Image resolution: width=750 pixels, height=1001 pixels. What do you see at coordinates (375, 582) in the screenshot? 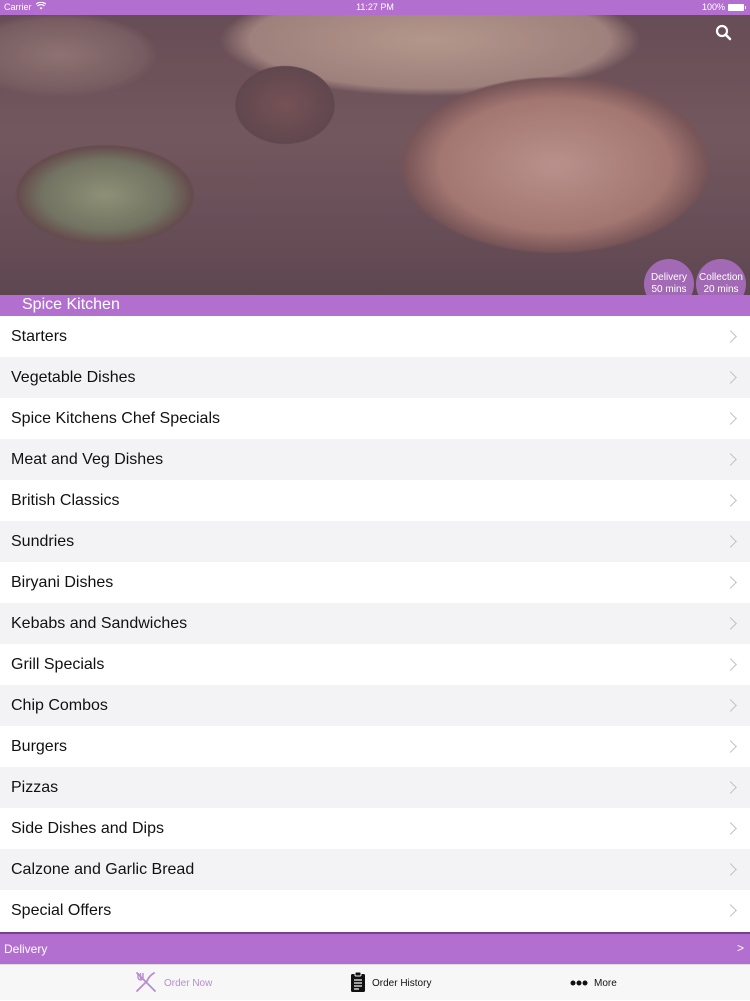
I see `menu-category-item: Biryani Dishes` at bounding box center [375, 582].